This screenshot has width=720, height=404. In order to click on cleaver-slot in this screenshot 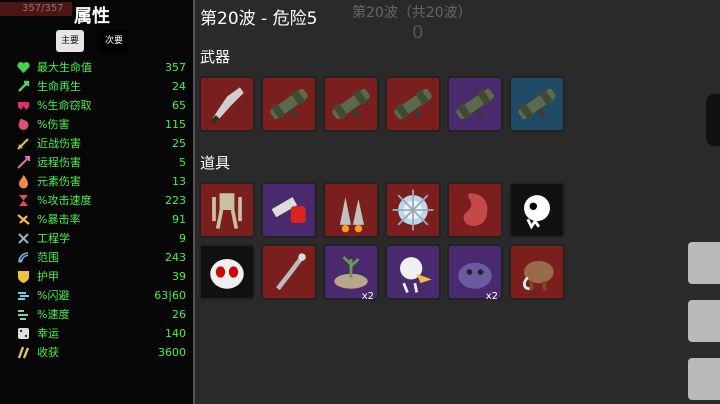, I will do `click(227, 104)`.